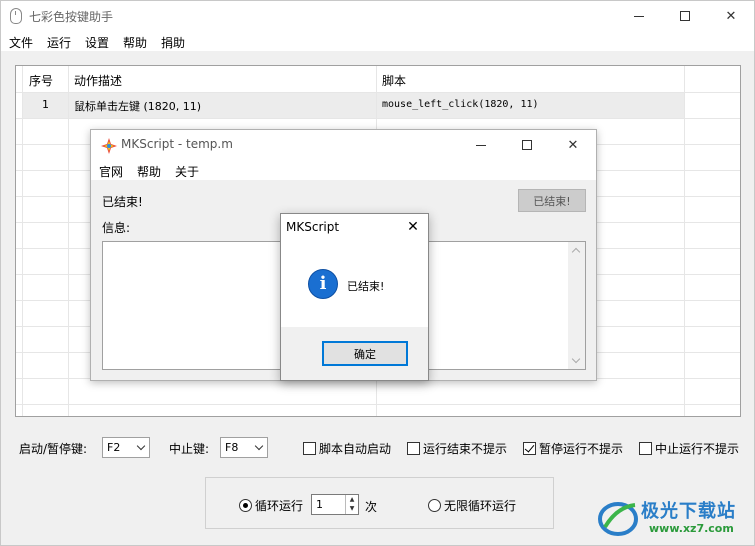 The width and height of the screenshot is (755, 546). What do you see at coordinates (371, 507) in the screenshot?
I see `loop-unit: 次` at bounding box center [371, 507].